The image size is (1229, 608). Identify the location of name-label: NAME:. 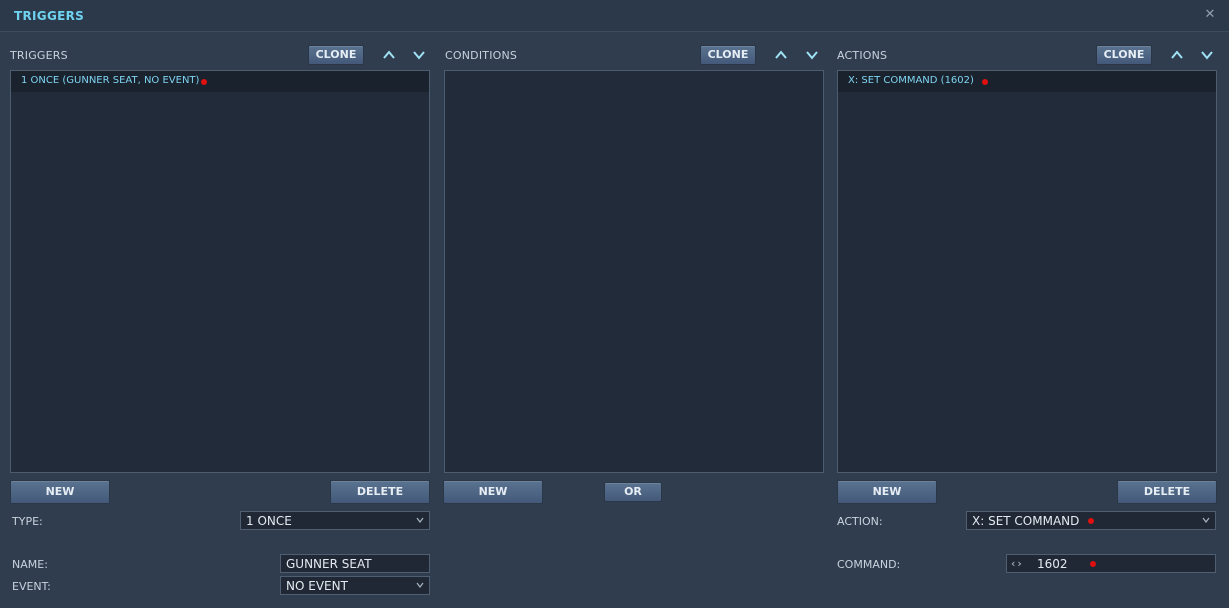
(30, 564).